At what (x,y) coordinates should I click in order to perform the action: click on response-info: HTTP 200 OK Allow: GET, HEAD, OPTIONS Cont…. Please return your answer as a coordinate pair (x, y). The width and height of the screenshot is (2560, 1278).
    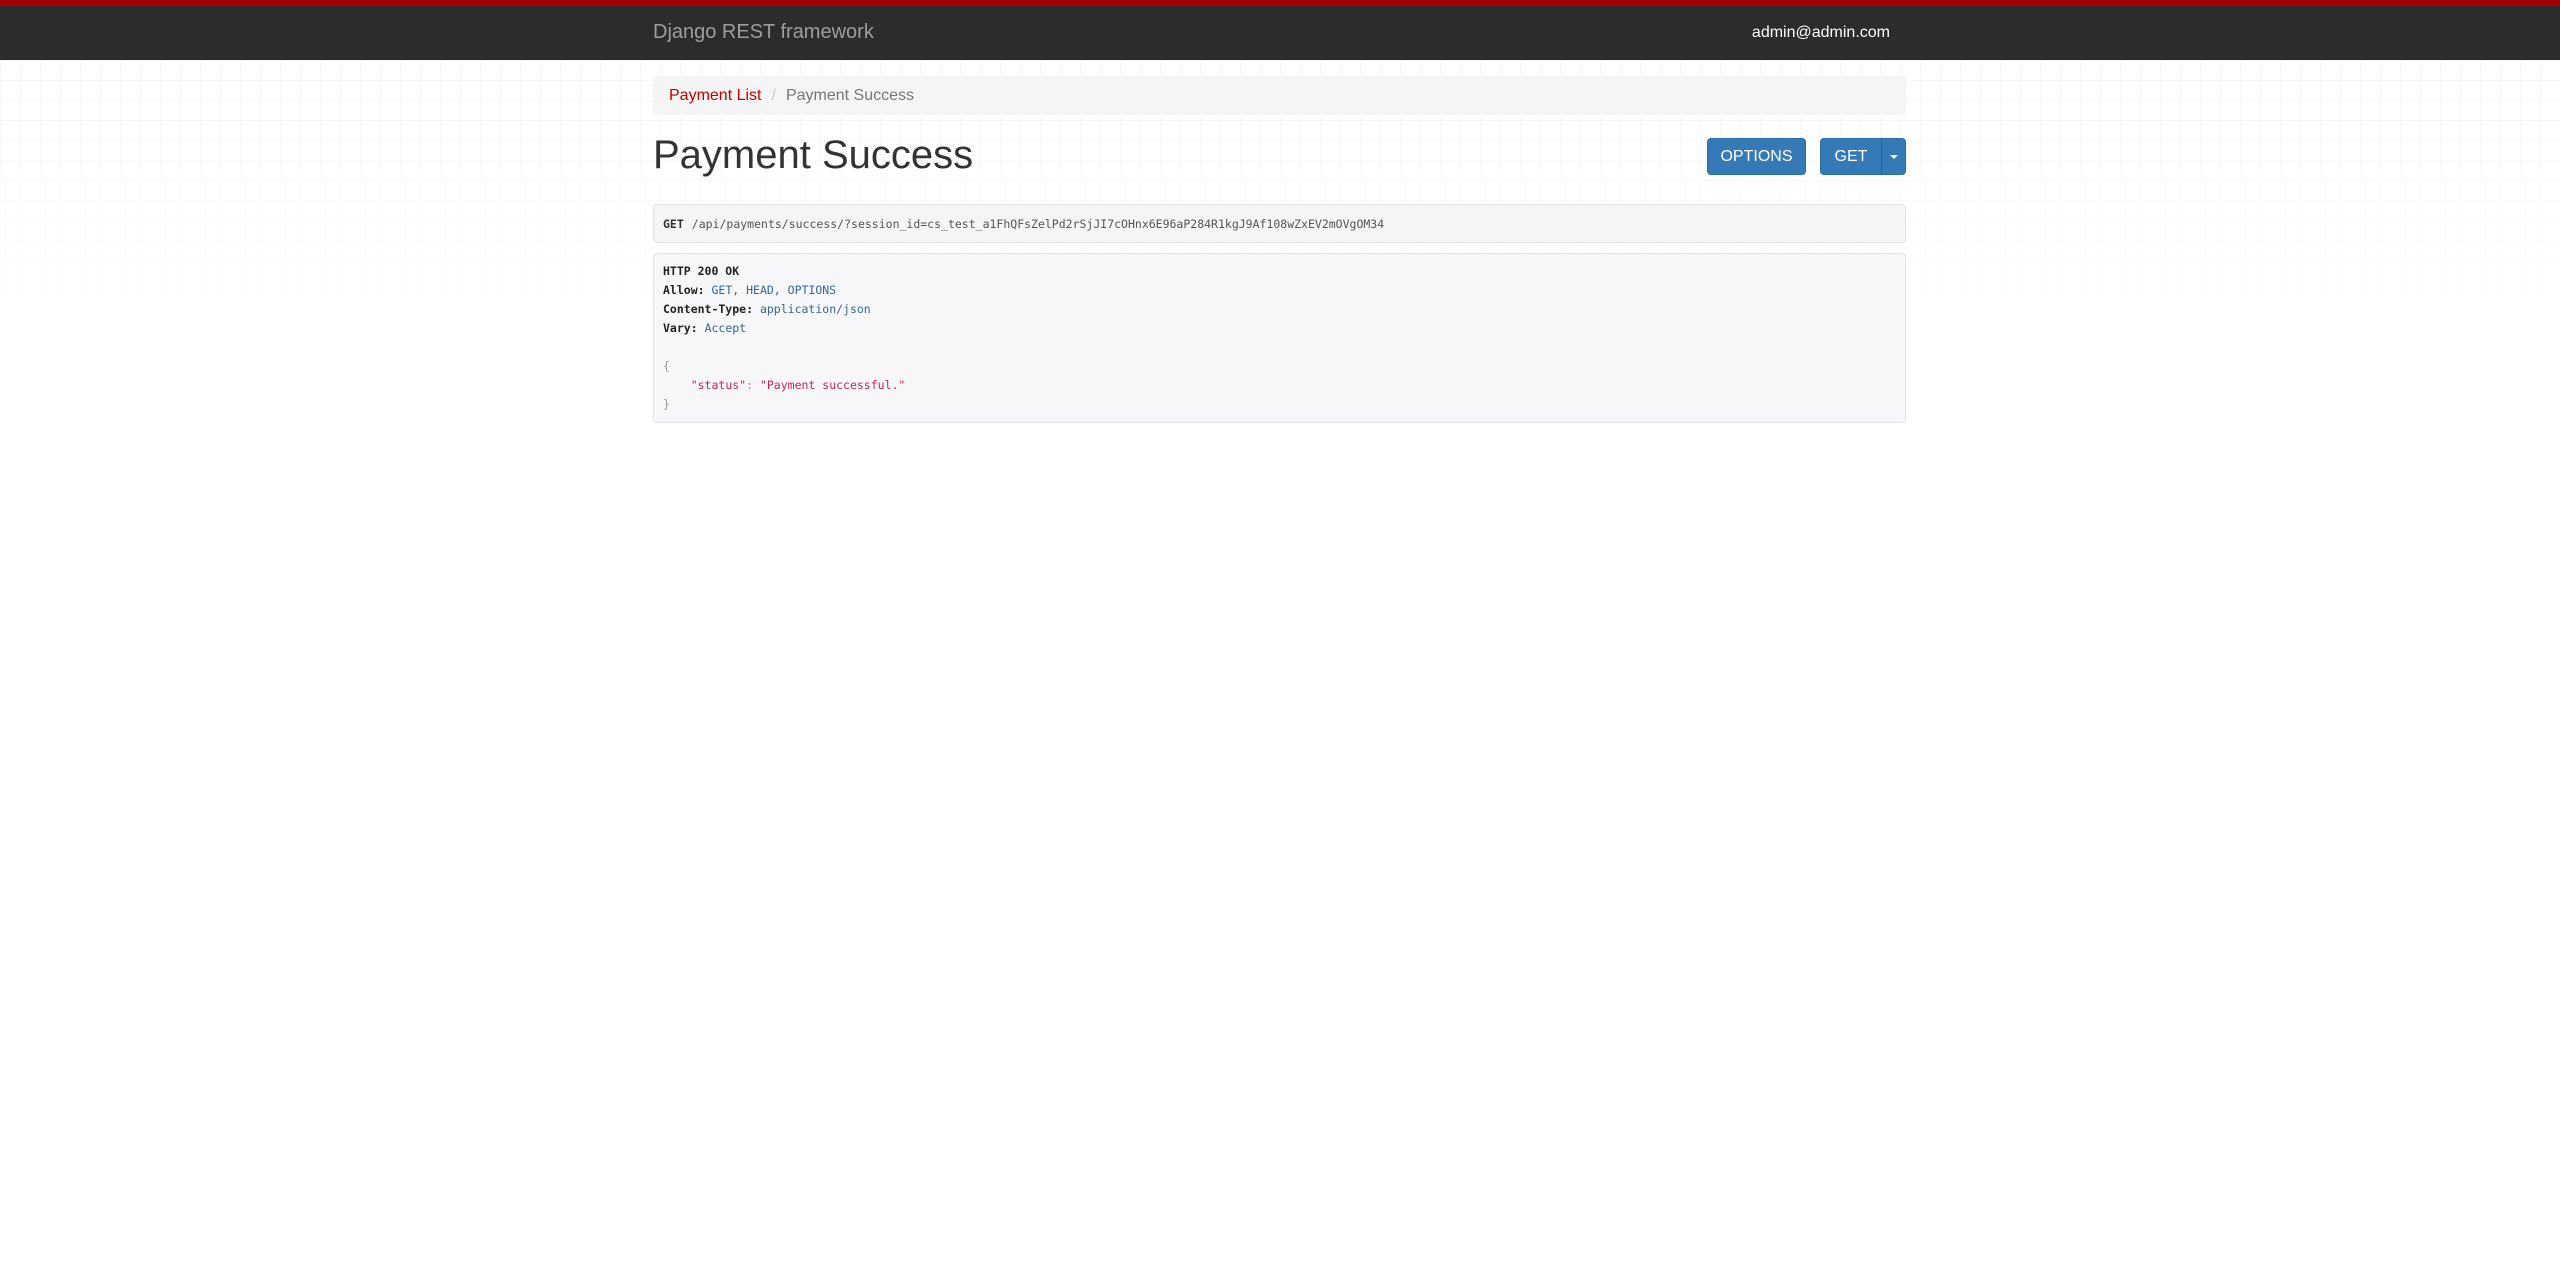
    Looking at the image, I should click on (1279, 338).